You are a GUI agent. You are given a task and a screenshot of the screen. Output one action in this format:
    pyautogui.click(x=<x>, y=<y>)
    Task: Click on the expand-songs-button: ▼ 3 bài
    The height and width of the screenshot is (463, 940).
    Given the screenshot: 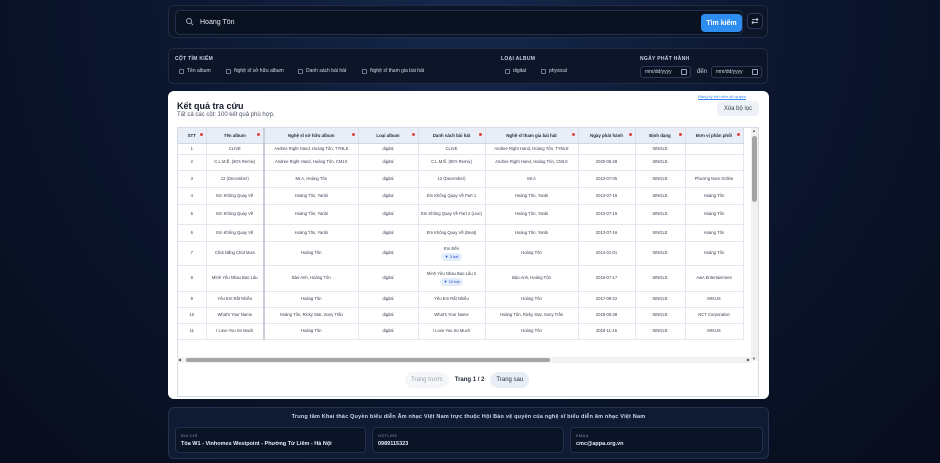 What is the action you would take?
    pyautogui.click(x=451, y=257)
    